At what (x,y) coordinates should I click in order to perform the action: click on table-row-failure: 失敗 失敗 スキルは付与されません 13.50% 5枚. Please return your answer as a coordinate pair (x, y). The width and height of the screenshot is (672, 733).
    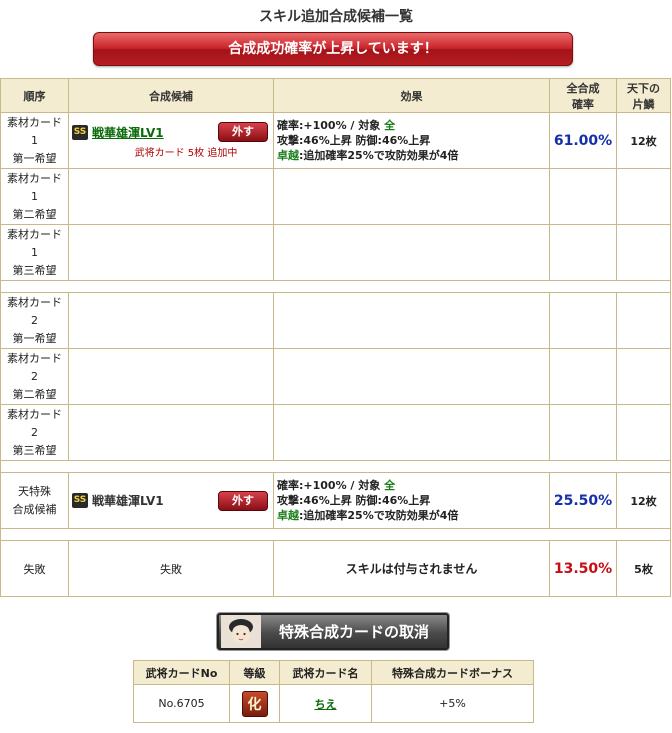
    Looking at the image, I should click on (335, 568).